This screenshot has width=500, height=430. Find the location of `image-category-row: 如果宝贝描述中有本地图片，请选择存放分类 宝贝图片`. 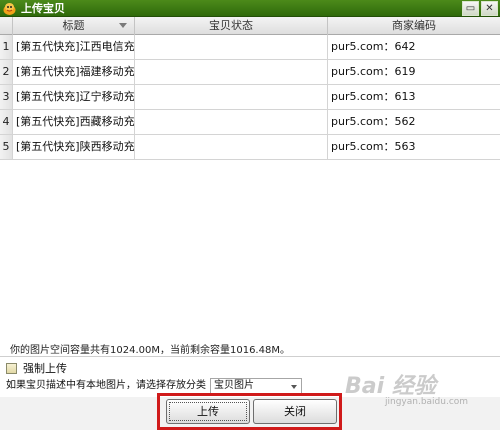

image-category-row: 如果宝贝描述中有本地图片，请选择存放分类 宝贝图片 is located at coordinates (156, 386).